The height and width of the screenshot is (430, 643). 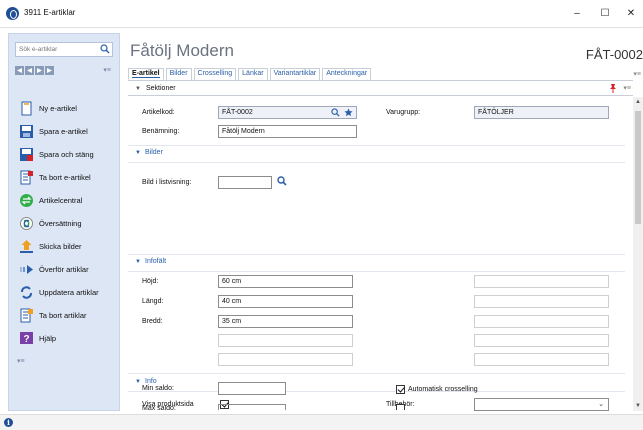 What do you see at coordinates (26, 177) in the screenshot?
I see `delete-document-icon` at bounding box center [26, 177].